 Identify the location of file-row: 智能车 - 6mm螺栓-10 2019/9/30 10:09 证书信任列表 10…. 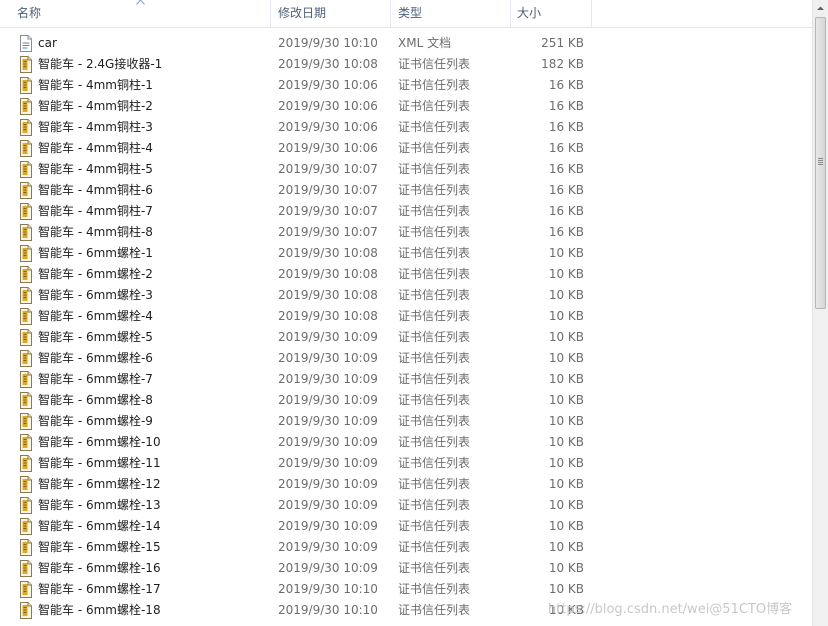
(406, 442).